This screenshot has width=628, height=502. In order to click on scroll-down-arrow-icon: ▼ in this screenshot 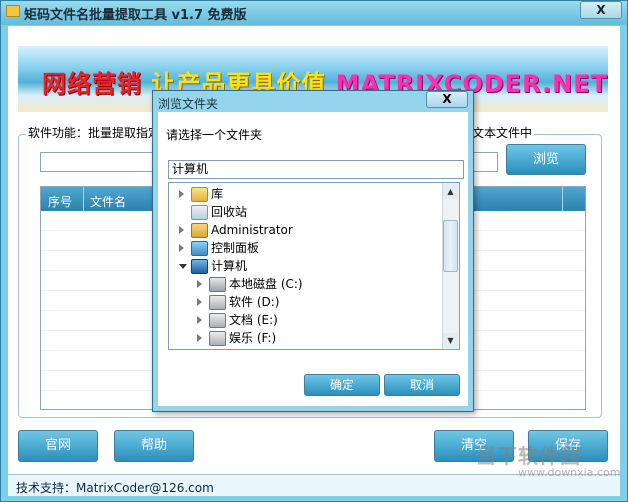, I will do `click(450, 340)`.